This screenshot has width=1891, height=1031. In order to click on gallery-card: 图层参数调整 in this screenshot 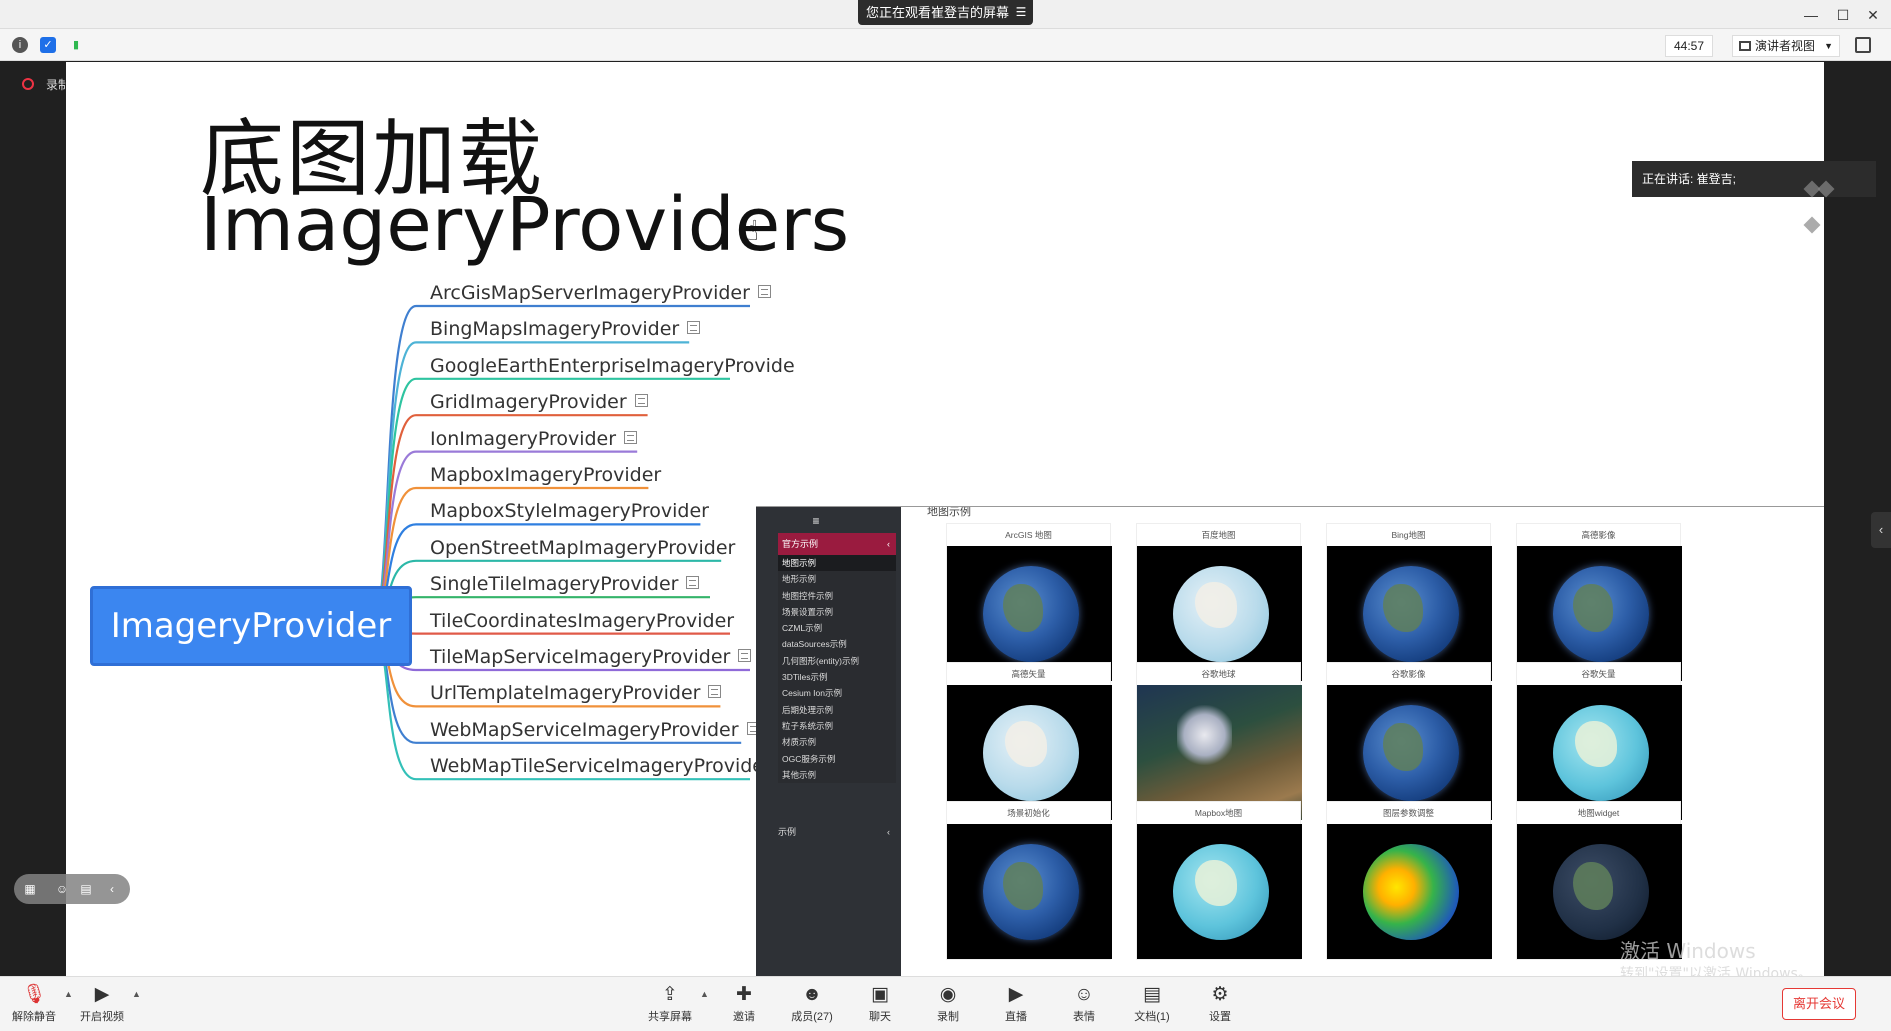, I will do `click(1409, 880)`.